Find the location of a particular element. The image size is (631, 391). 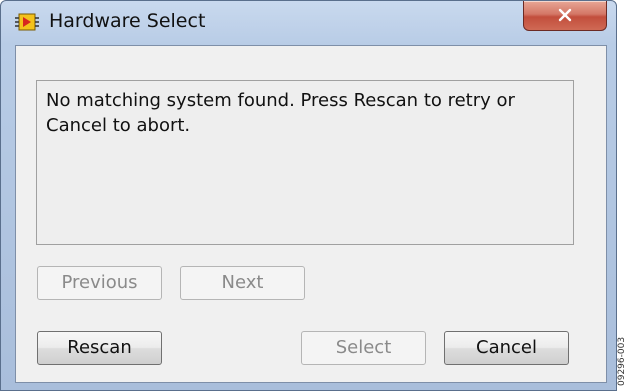

next-button: Next is located at coordinates (242, 283).